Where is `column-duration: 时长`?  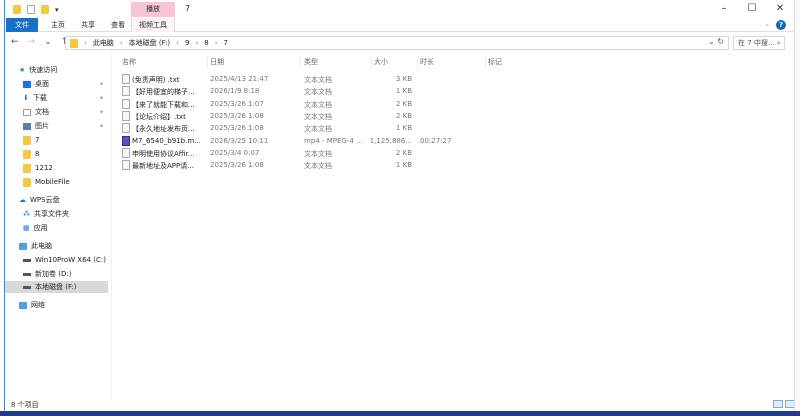
column-duration: 时长 is located at coordinates (453, 63).